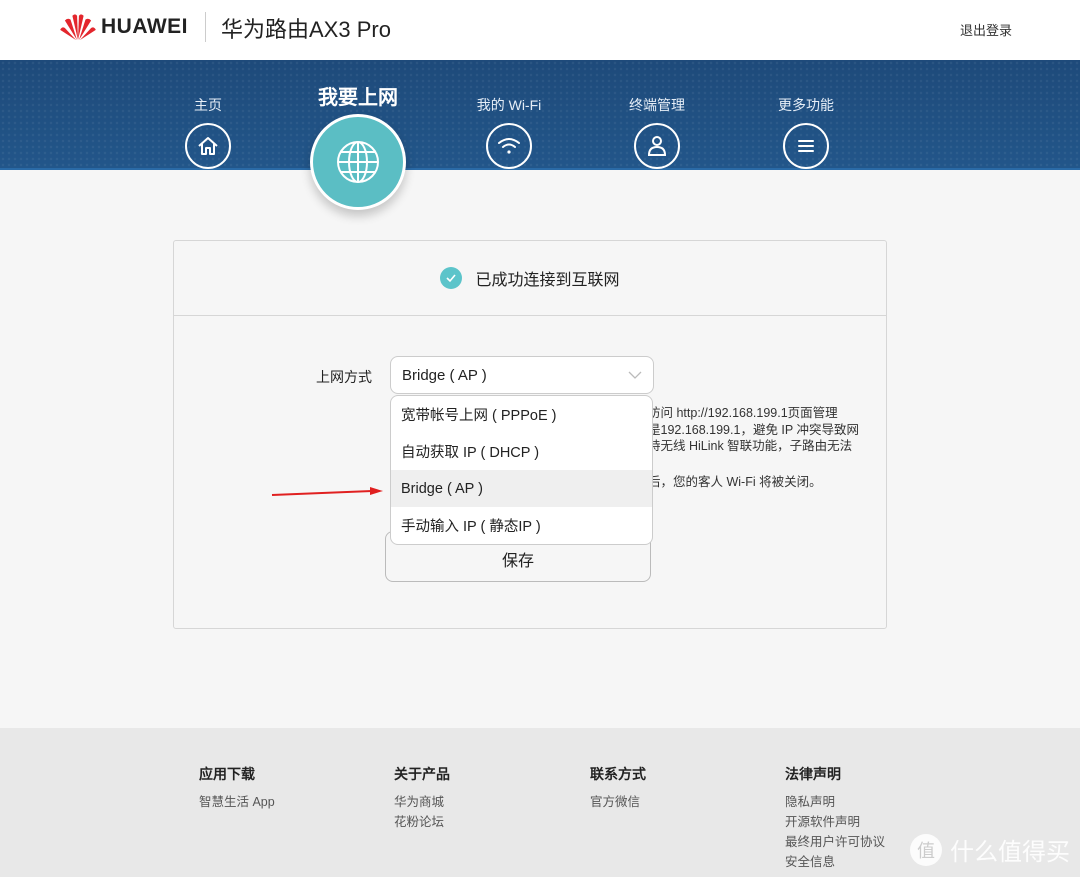  I want to click on nav-wifi: 我的 Wi-Fi, so click(509, 114).